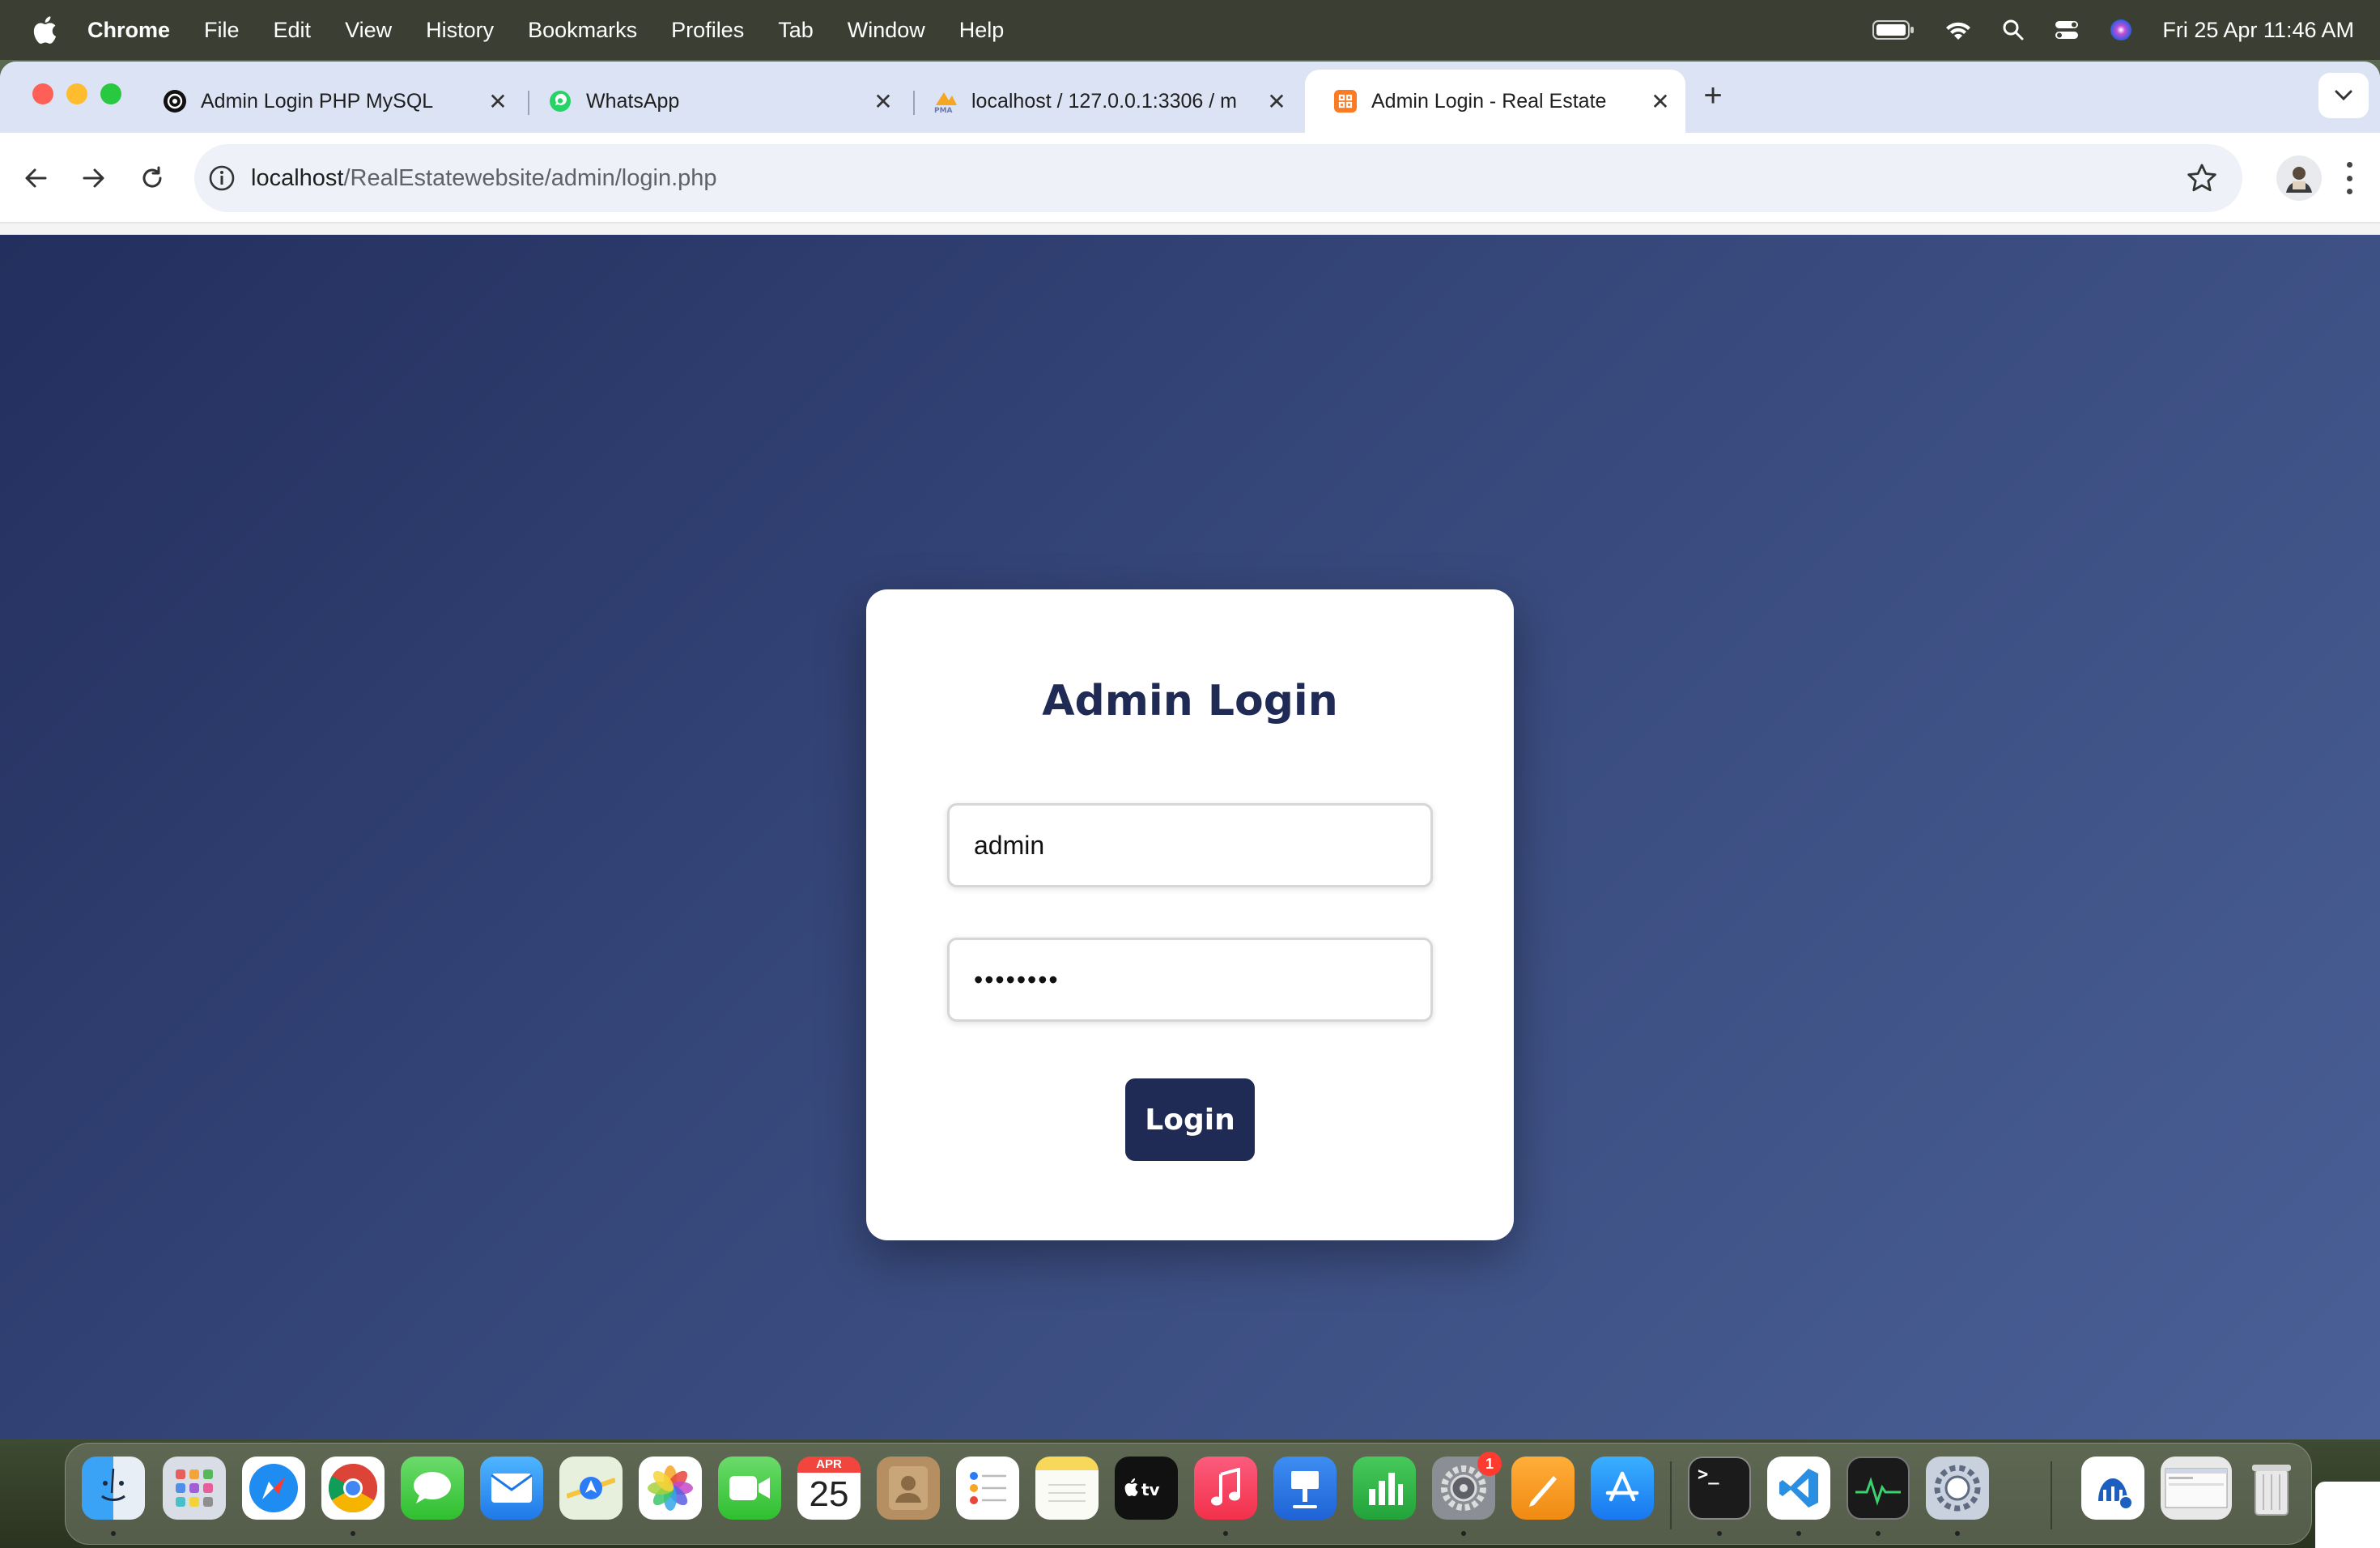 The width and height of the screenshot is (2380, 1548). What do you see at coordinates (195, 1489) in the screenshot?
I see `launchpad-icon` at bounding box center [195, 1489].